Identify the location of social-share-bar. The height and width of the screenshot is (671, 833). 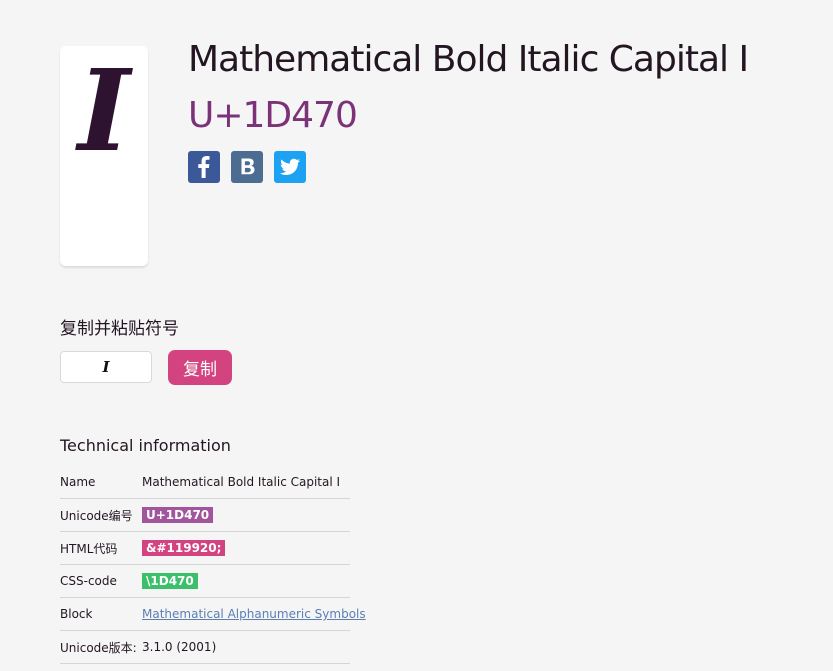
(247, 167).